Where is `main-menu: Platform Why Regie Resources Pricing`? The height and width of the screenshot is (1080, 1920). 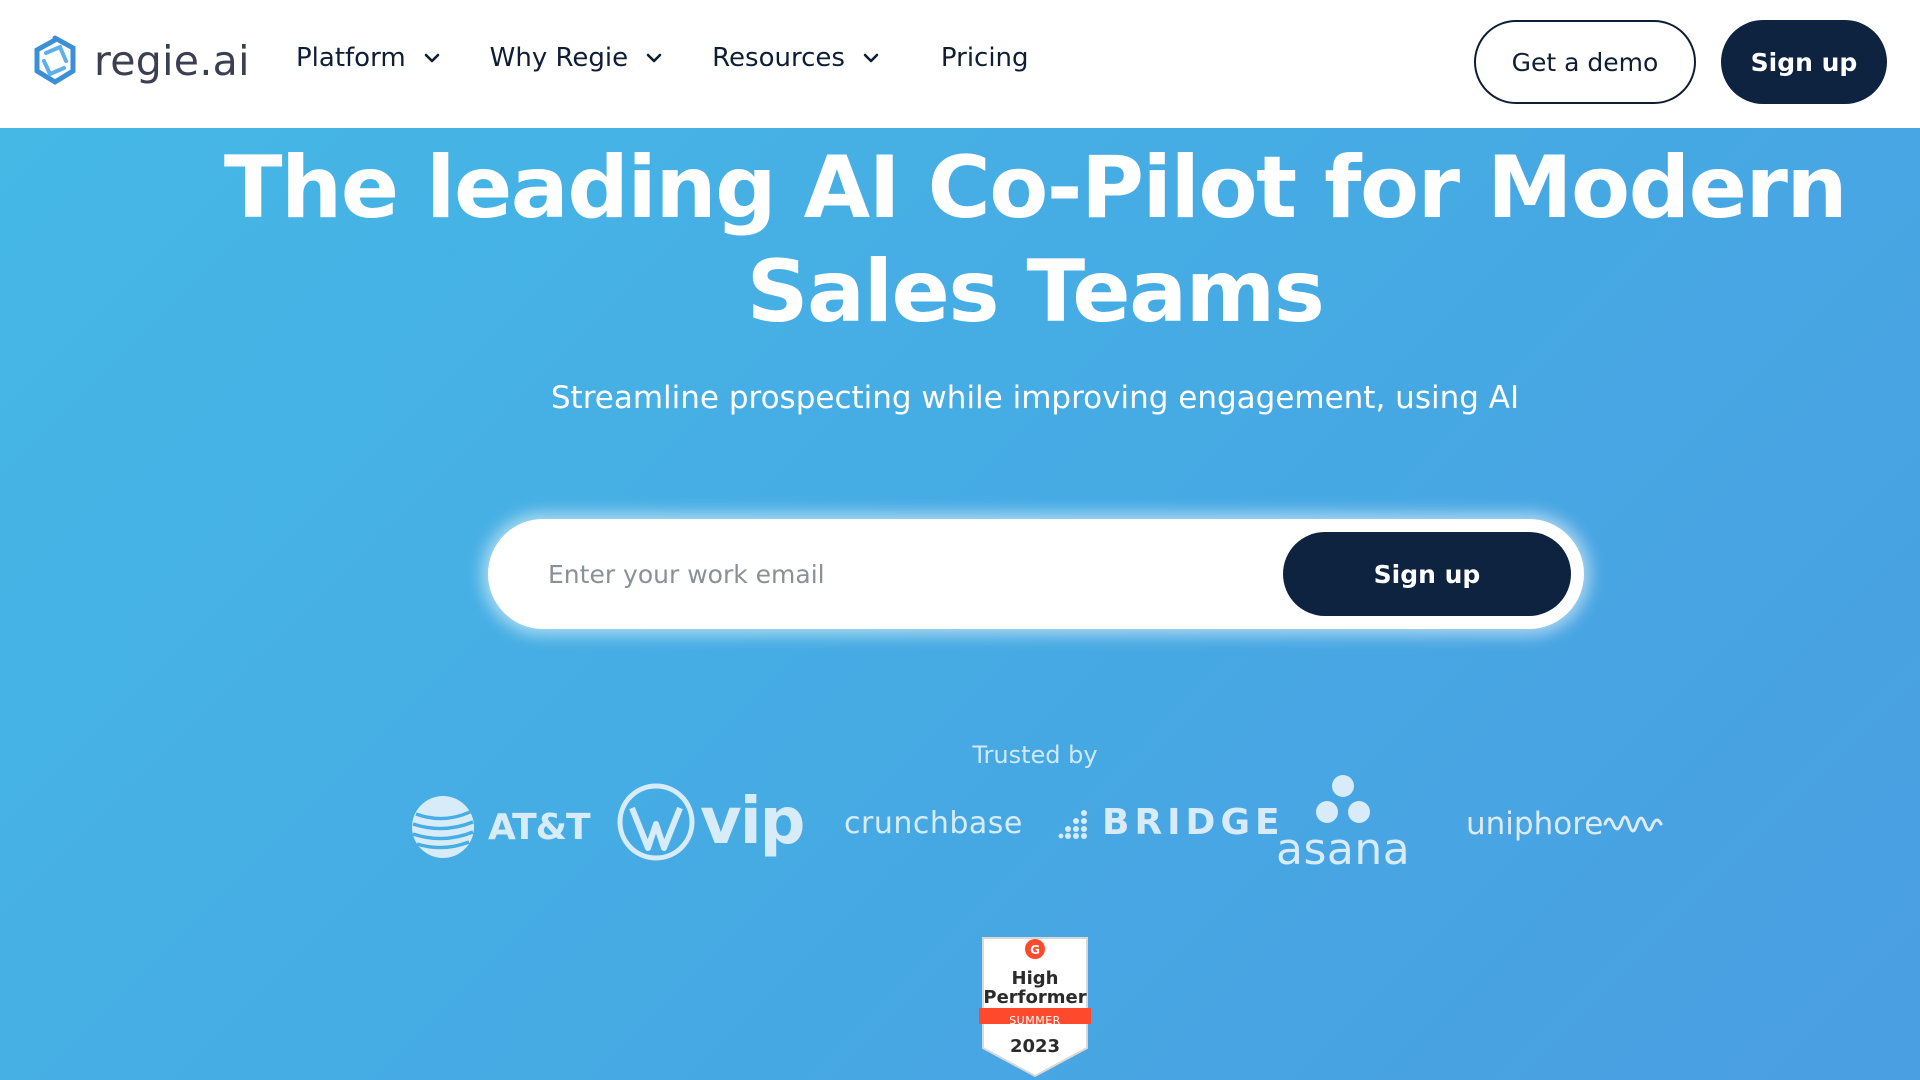 main-menu: Platform Why Regie Resources Pricing is located at coordinates (687, 58).